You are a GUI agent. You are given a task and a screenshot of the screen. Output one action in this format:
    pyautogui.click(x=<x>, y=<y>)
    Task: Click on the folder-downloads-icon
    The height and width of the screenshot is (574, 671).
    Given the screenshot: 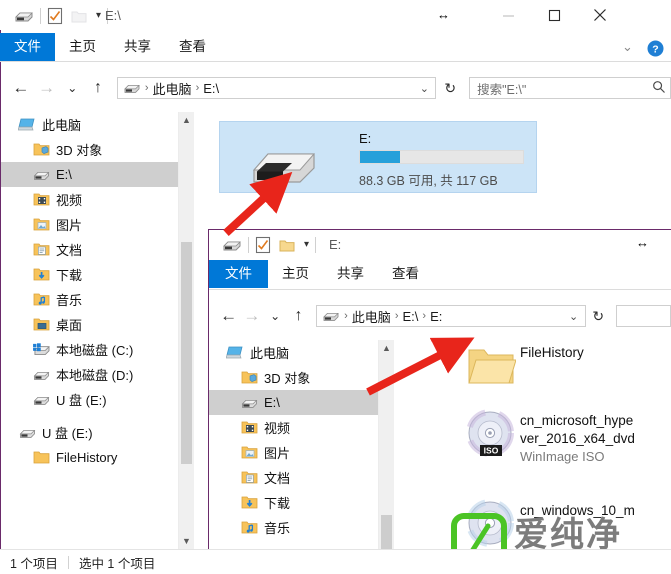 What is the action you would take?
    pyautogui.click(x=41, y=275)
    